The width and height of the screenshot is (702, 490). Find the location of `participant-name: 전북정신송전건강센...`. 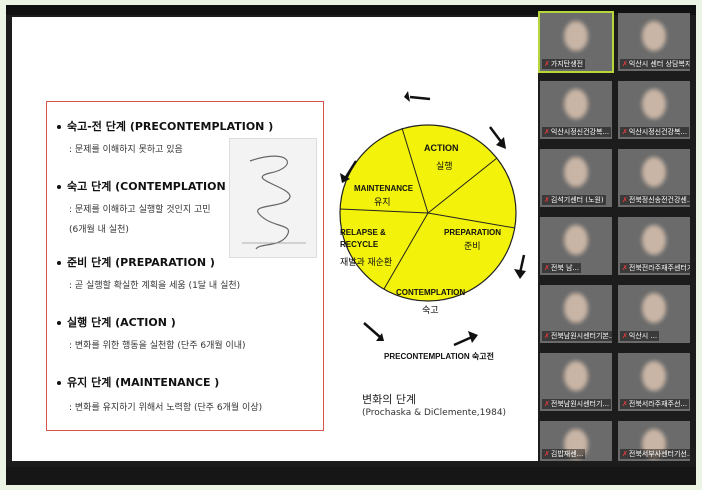

participant-name: 전북정신송전건강센... is located at coordinates (659, 200).